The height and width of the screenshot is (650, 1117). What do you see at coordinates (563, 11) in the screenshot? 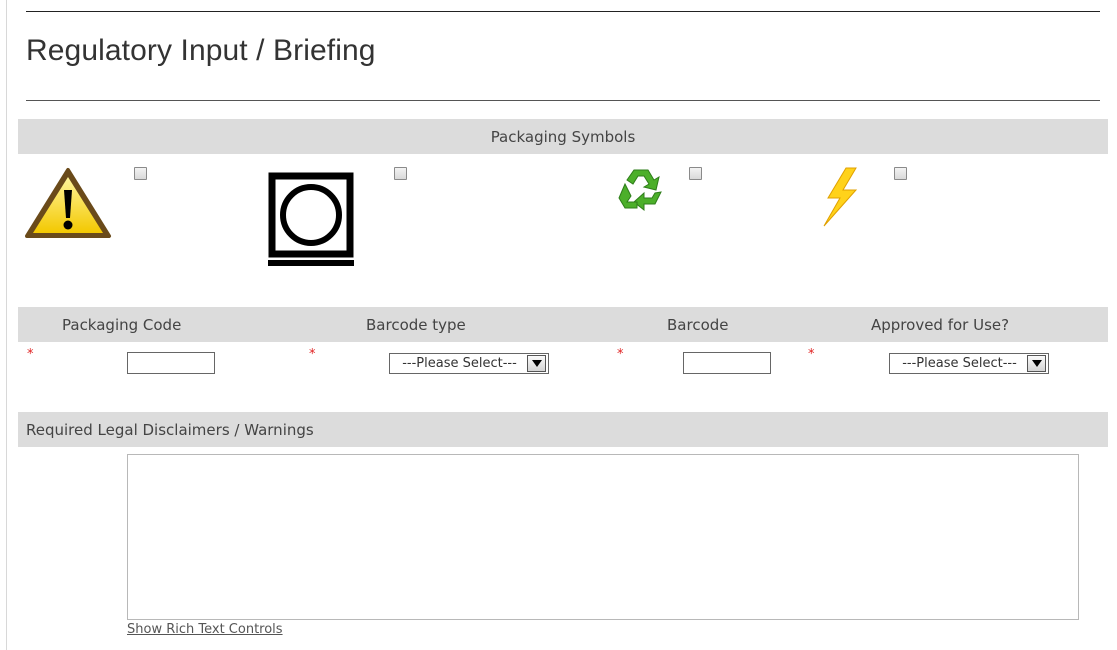
I see `top-divider` at bounding box center [563, 11].